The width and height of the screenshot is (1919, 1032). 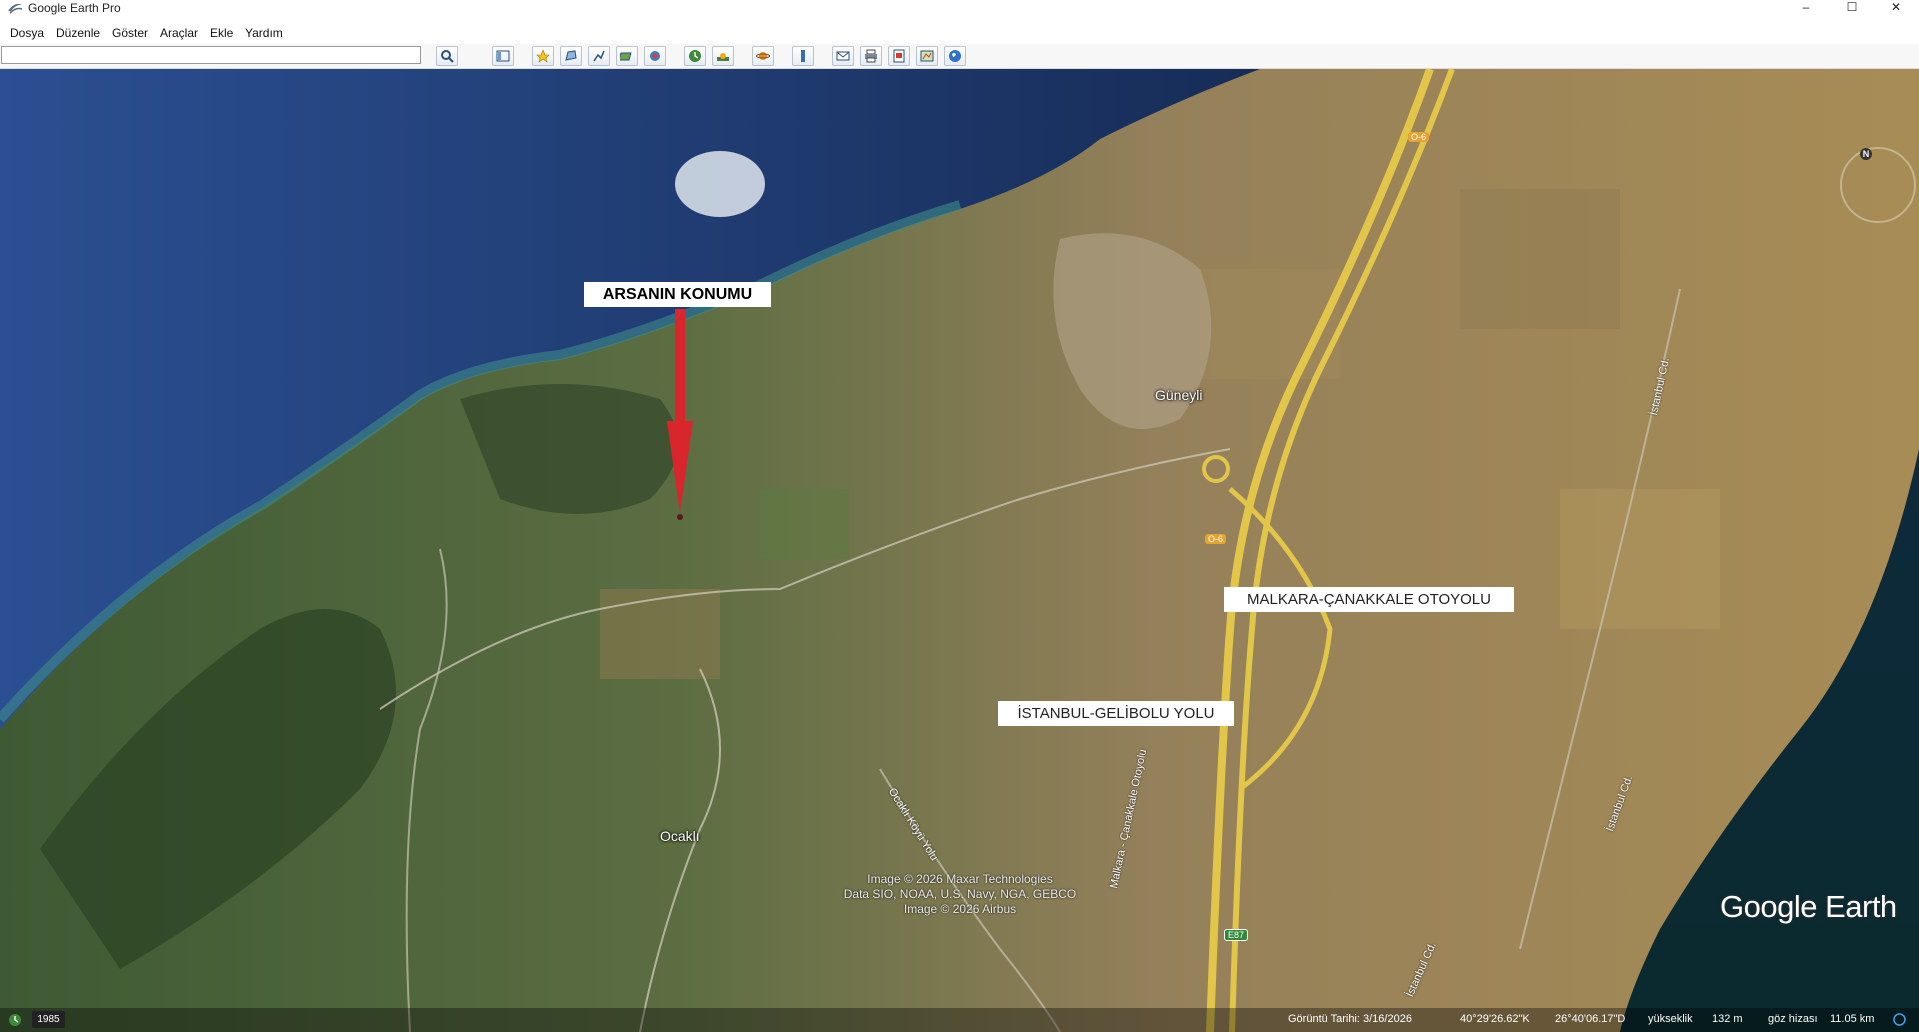 I want to click on menu-araclar: Araçlar, so click(x=179, y=33).